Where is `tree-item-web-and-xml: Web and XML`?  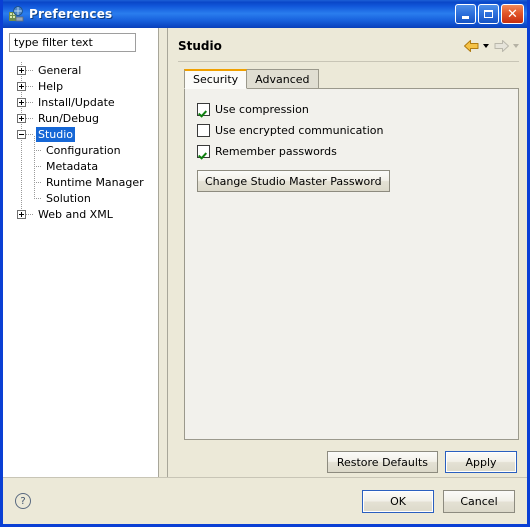
tree-item-web-and-xml: Web and XML is located at coordinates (82, 214).